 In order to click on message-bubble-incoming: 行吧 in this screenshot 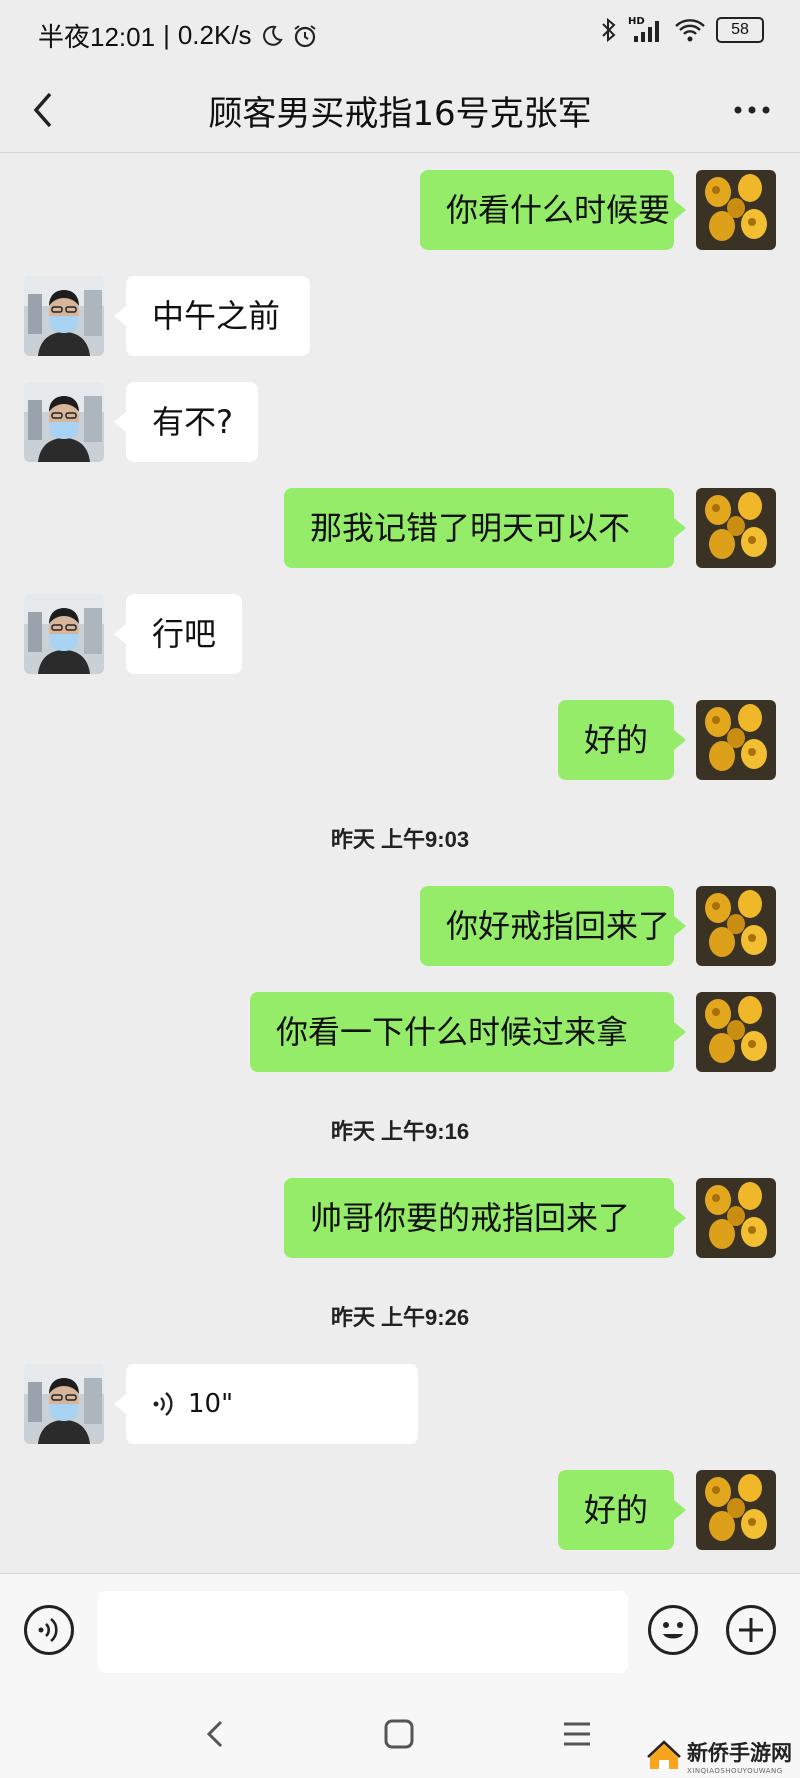, I will do `click(178, 634)`.